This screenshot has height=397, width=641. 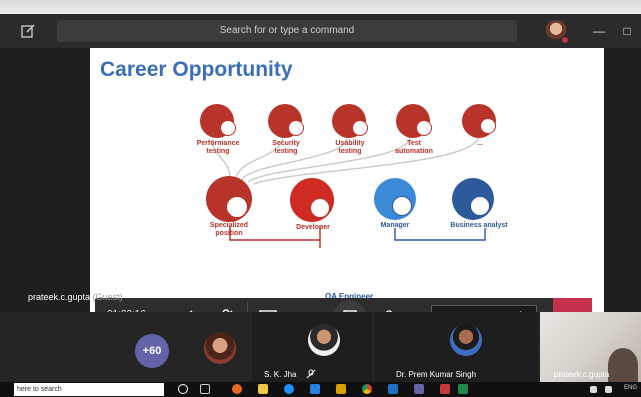 I want to click on automation-label: Test automation, so click(x=414, y=147).